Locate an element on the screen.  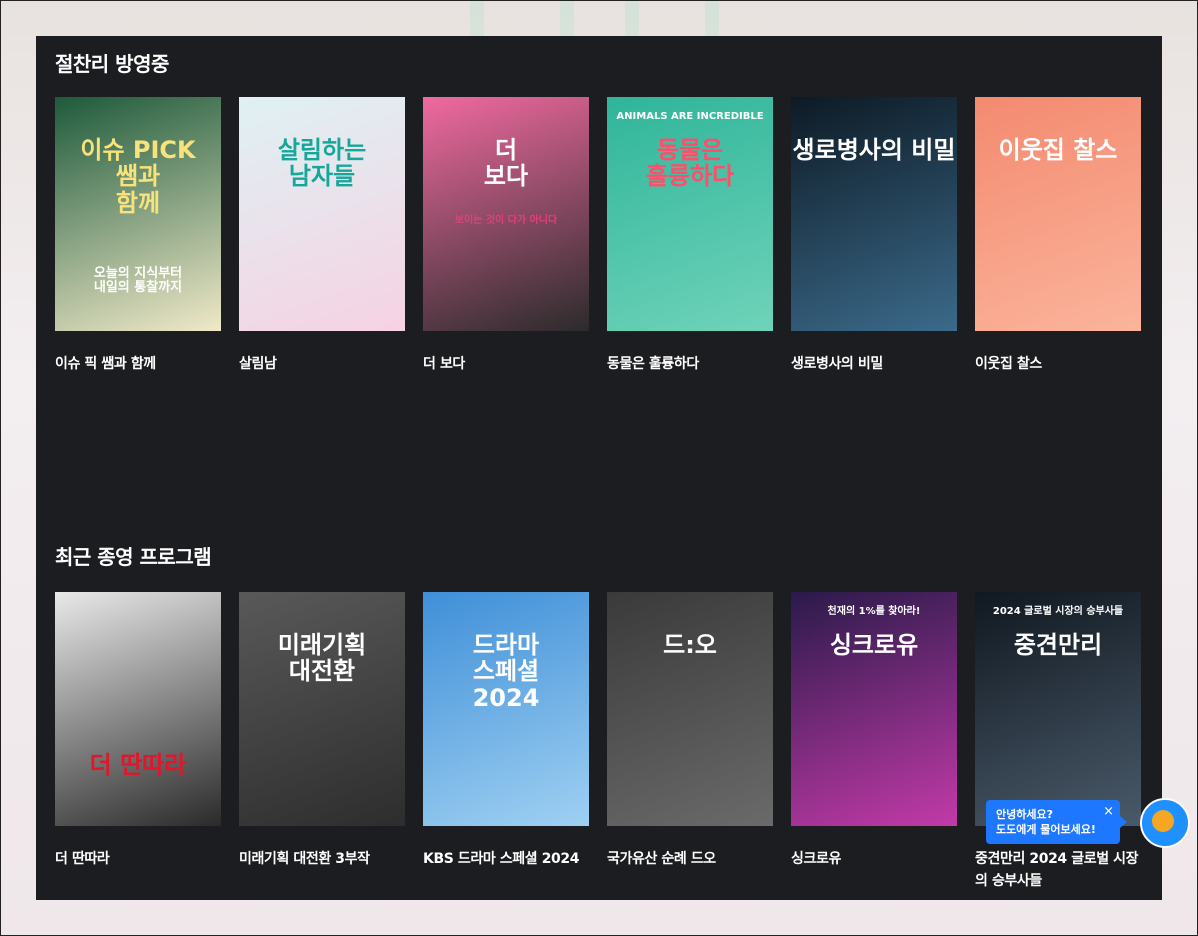
program-card: 드:오국가유산 순례 드오 is located at coordinates (690, 742).